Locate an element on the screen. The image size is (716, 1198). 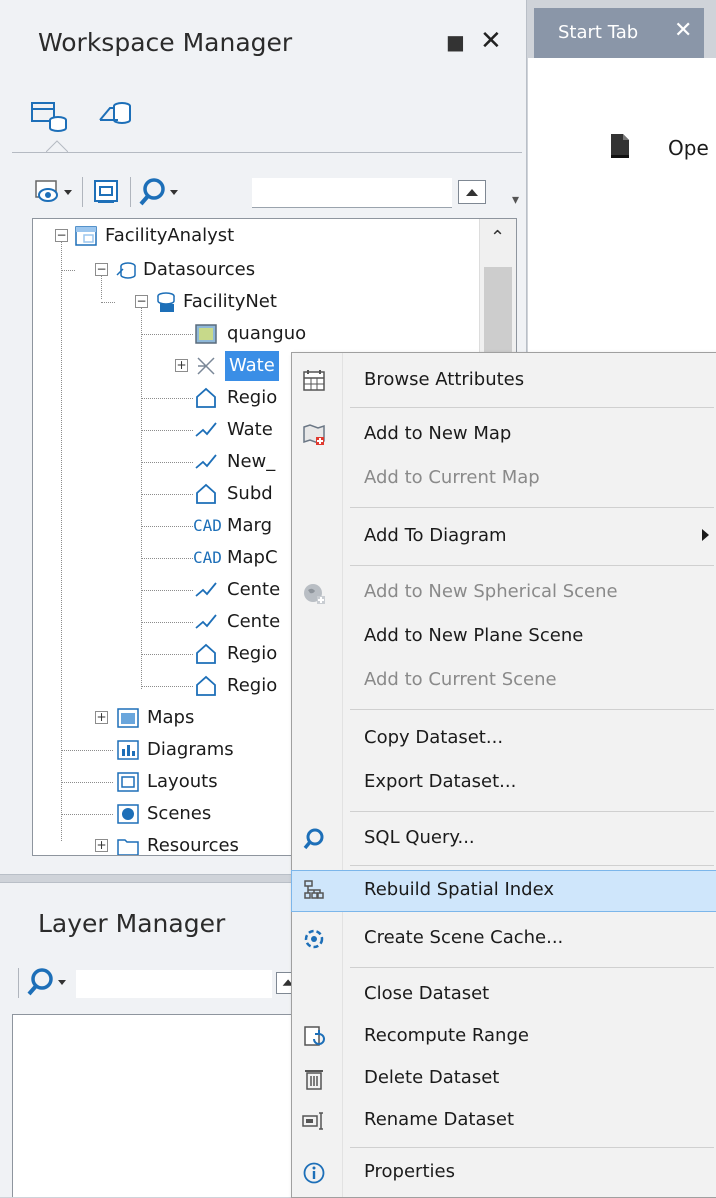
tab-start-label: Start Tab is located at coordinates (598, 32).